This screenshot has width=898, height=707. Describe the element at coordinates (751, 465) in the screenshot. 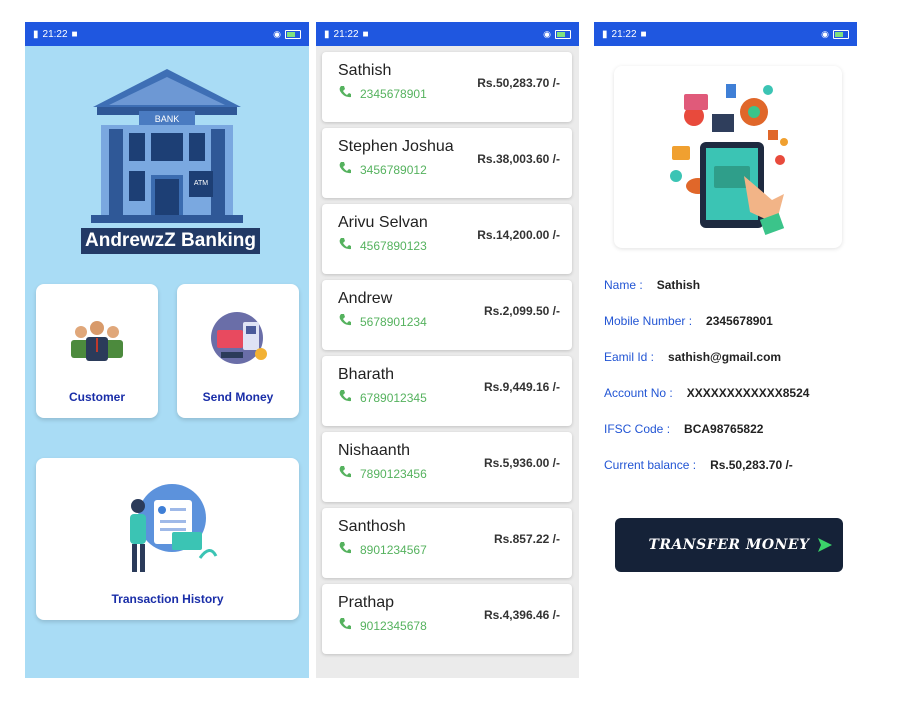

I see `balance-value: Rs.50,283.70 /-` at that location.